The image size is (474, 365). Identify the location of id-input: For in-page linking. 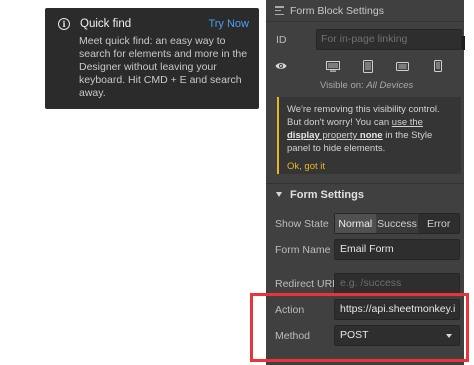
(389, 39).